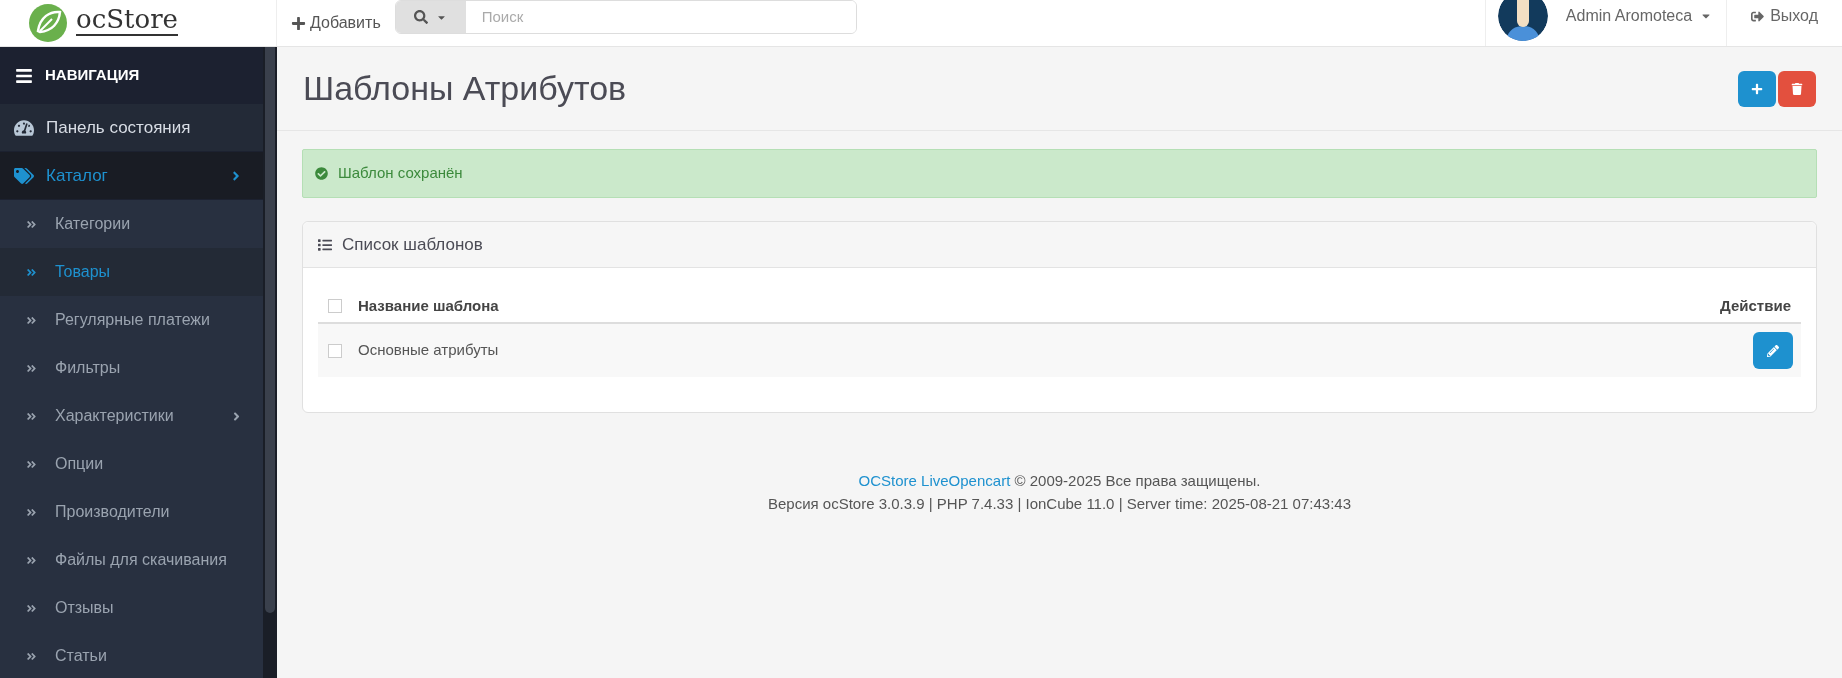  I want to click on version-text: Версия ocStore 3.0.3.9 | PHP 7.4.33 | IonCube 11.0 | Server time: 2025-08-21 07:43:43, so click(1059, 504).